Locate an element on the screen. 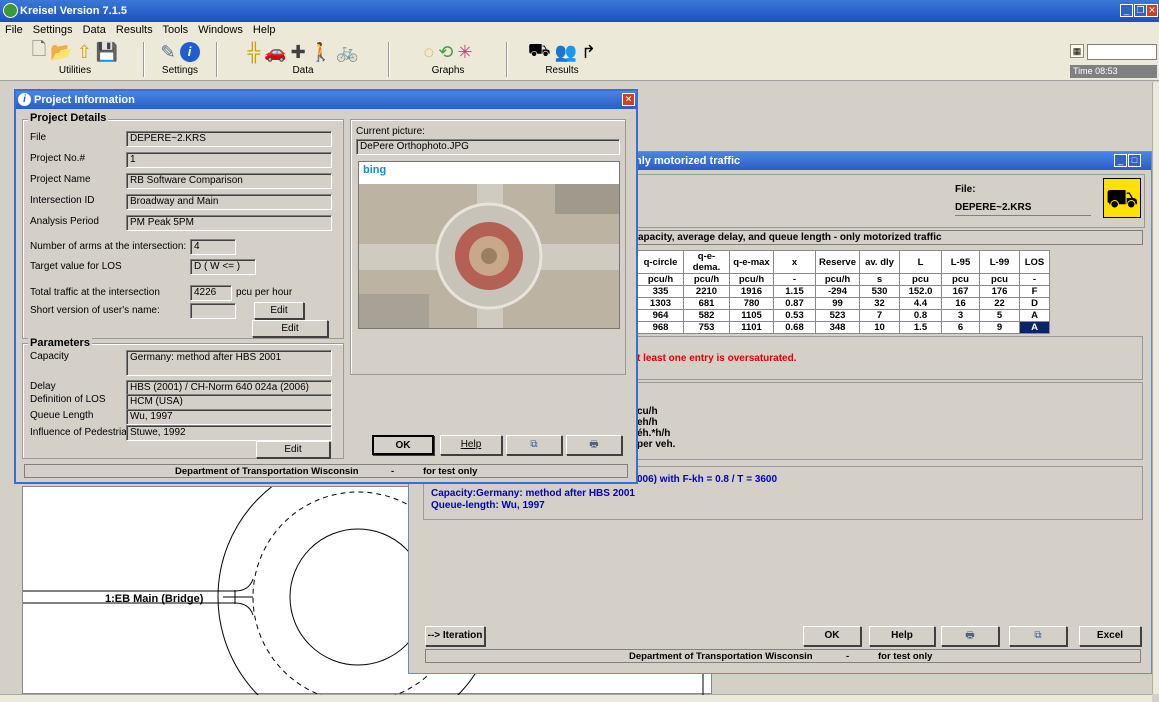 The height and width of the screenshot is (702, 1159). menu-help: Help is located at coordinates (264, 30).